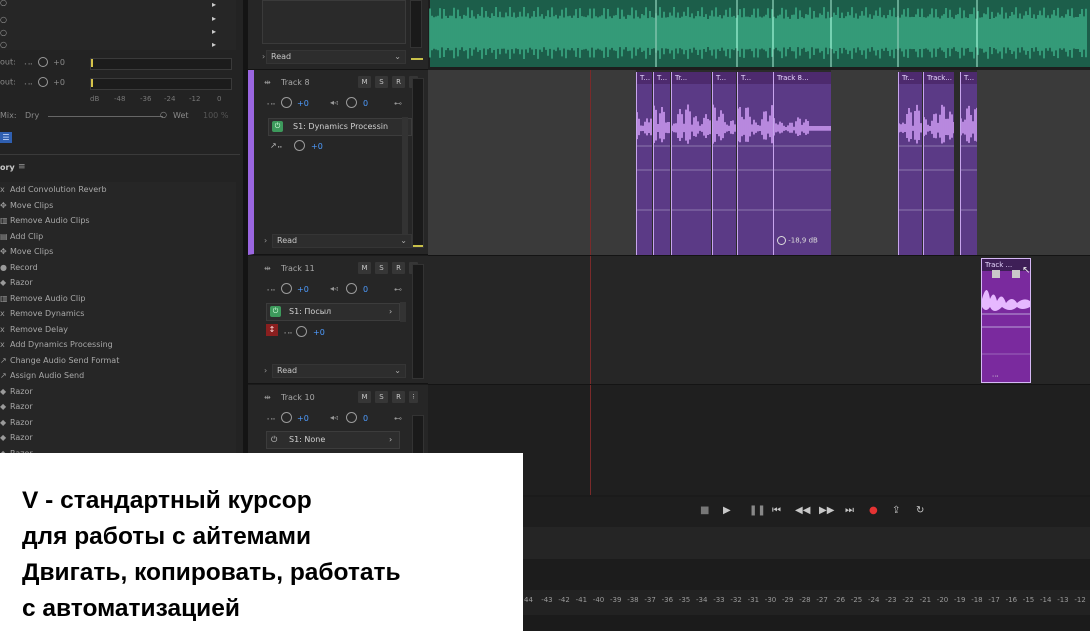 Image resolution: width=1090 pixels, height=631 pixels. Describe the element at coordinates (333, 312) in the screenshot. I see `fx-slot: ⏻ S1: Посыл ›` at that location.